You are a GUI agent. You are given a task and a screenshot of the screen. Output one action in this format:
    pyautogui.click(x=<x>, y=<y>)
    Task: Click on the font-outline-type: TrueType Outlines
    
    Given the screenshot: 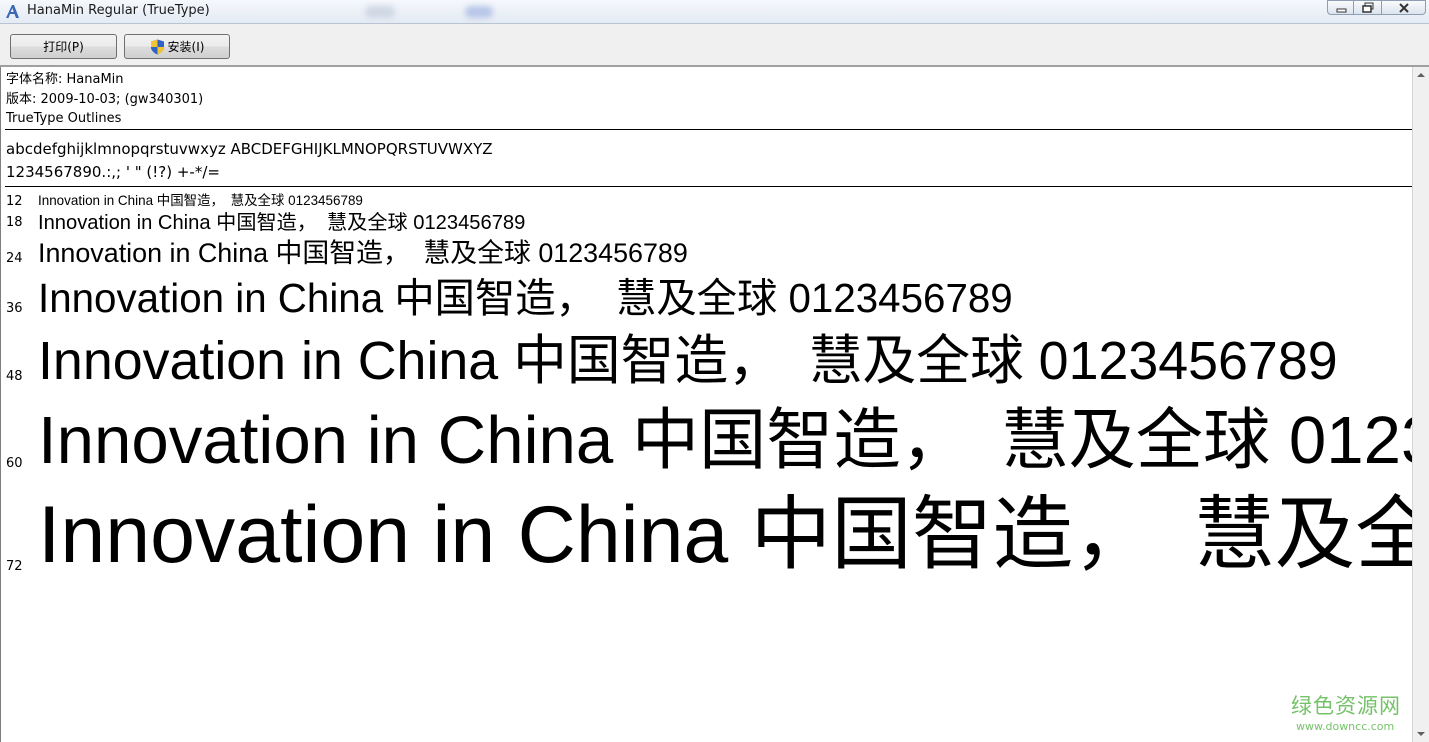 What is the action you would take?
    pyautogui.click(x=64, y=118)
    